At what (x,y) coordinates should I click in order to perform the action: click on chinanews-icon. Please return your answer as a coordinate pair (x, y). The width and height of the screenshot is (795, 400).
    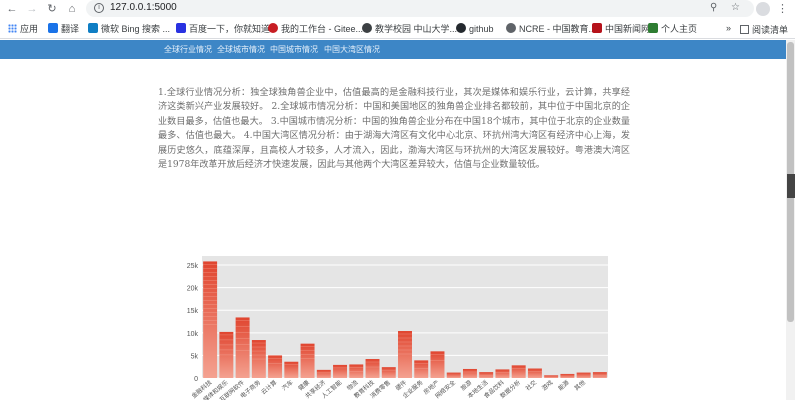
    Looking at the image, I should click on (597, 28).